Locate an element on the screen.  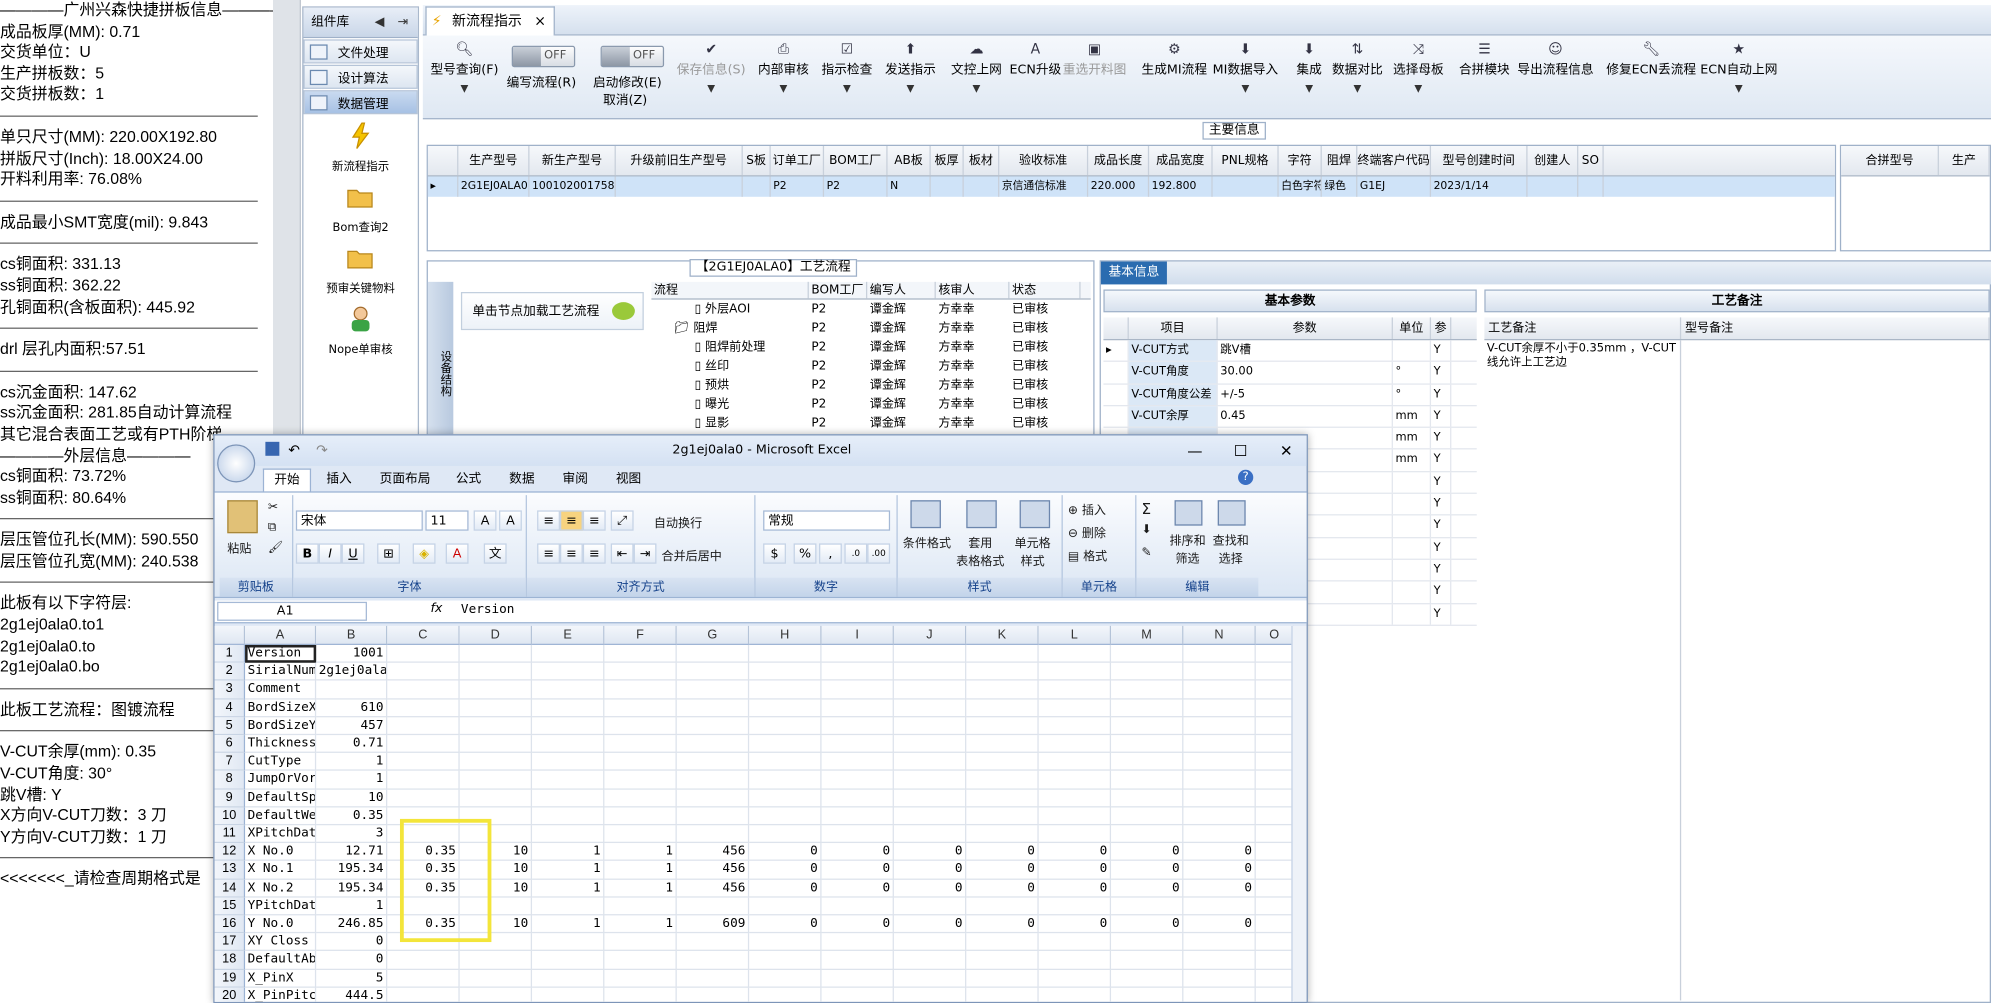
spreadsheet-cell: 10 is located at coordinates (496, 870).